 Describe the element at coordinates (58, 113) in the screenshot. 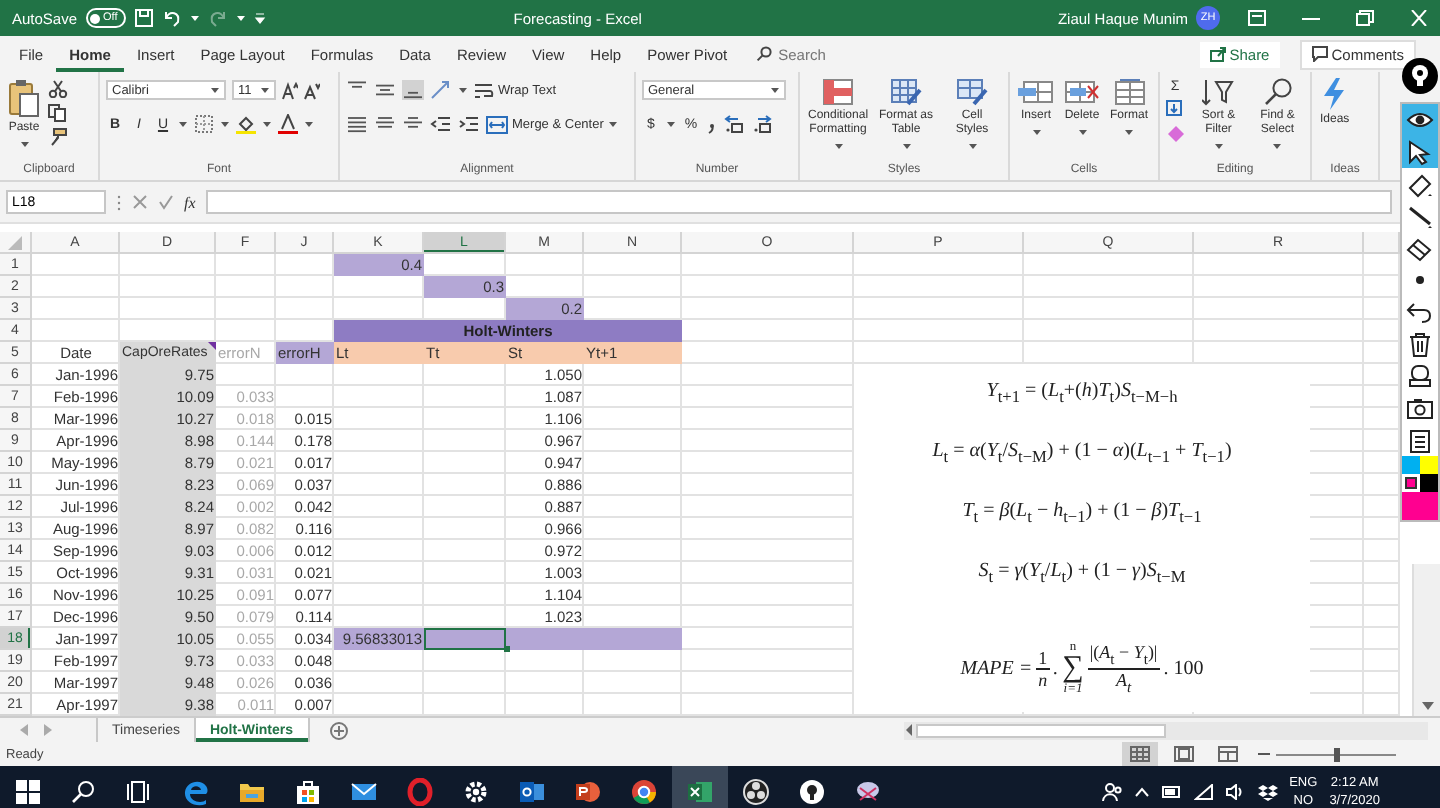

I see `copy-icon` at that location.